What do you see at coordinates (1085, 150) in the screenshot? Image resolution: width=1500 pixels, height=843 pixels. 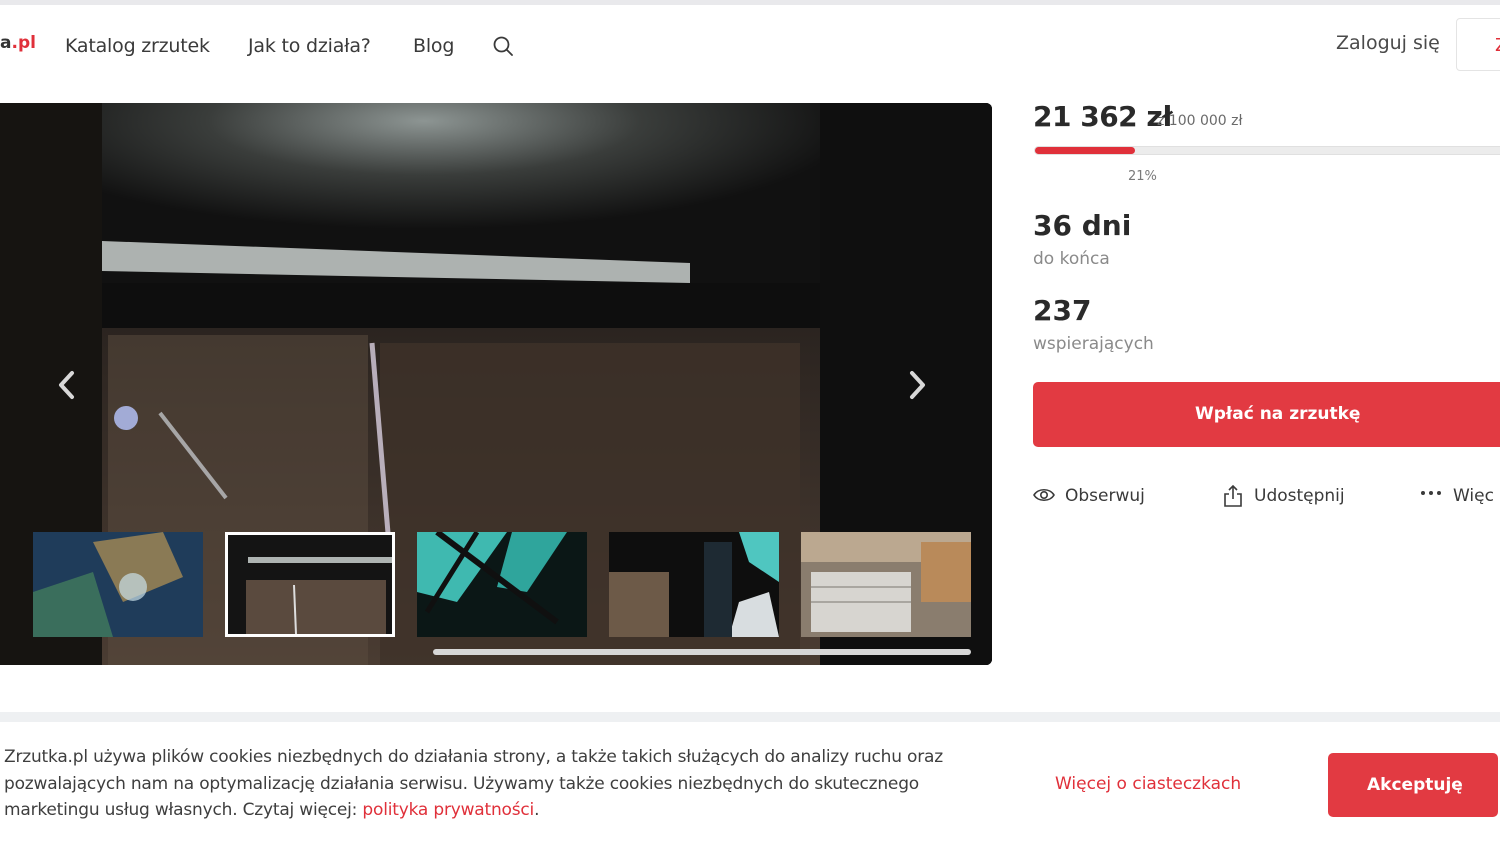 I see `progress-fill` at bounding box center [1085, 150].